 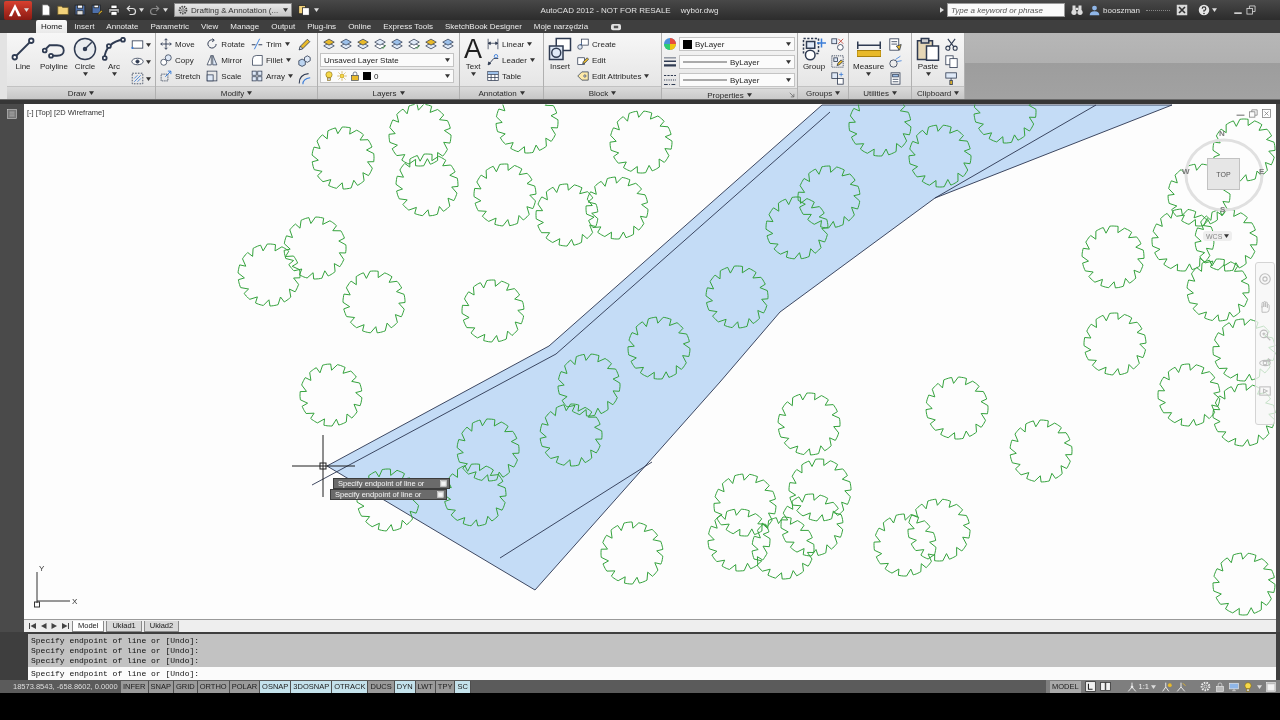 I want to click on tool-button: Array, so click(x=272, y=76).